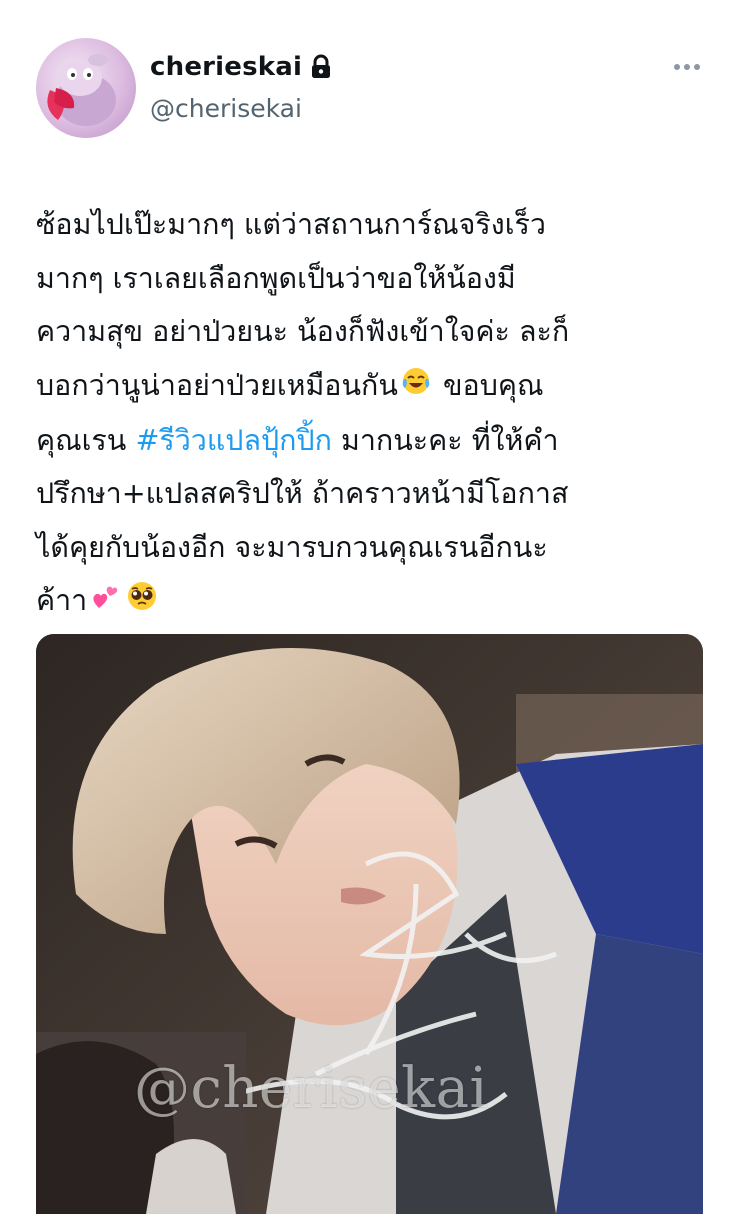  Describe the element at coordinates (311, 1088) in the screenshot. I see `media-watermark: @cherisekai` at that location.